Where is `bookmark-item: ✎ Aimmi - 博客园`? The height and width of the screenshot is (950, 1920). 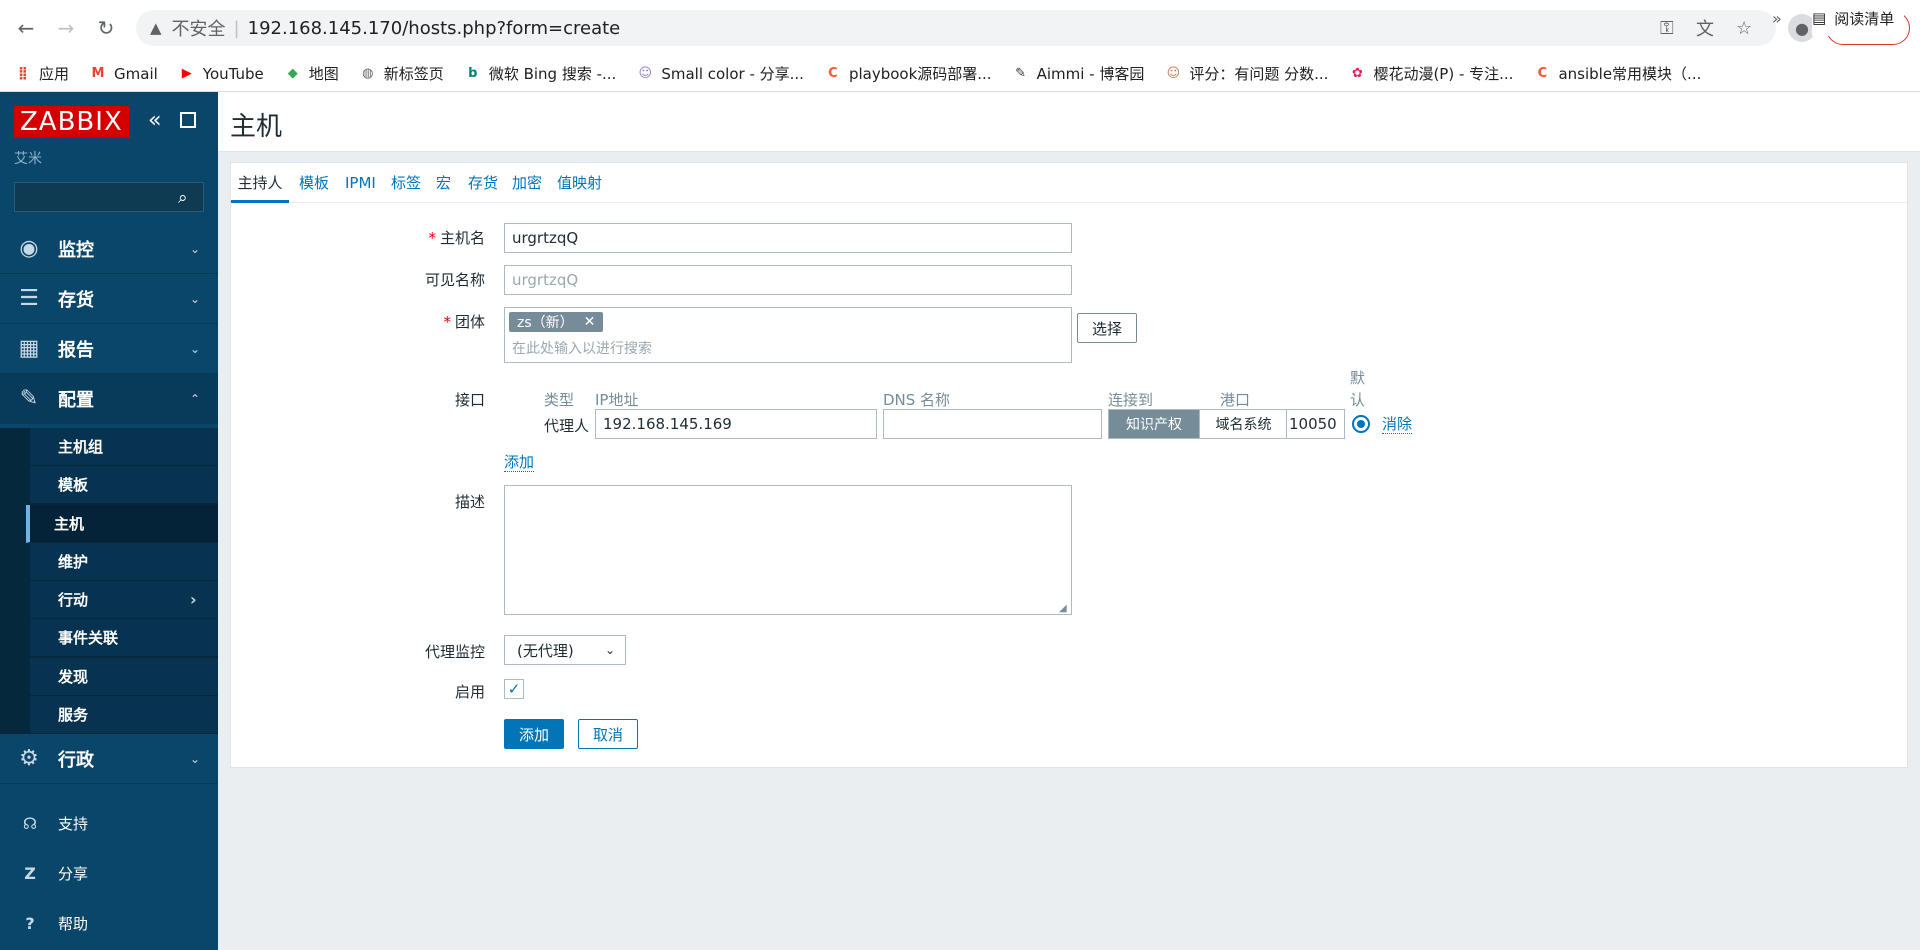 bookmark-item: ✎ Aimmi - 博客园 is located at coordinates (1078, 73).